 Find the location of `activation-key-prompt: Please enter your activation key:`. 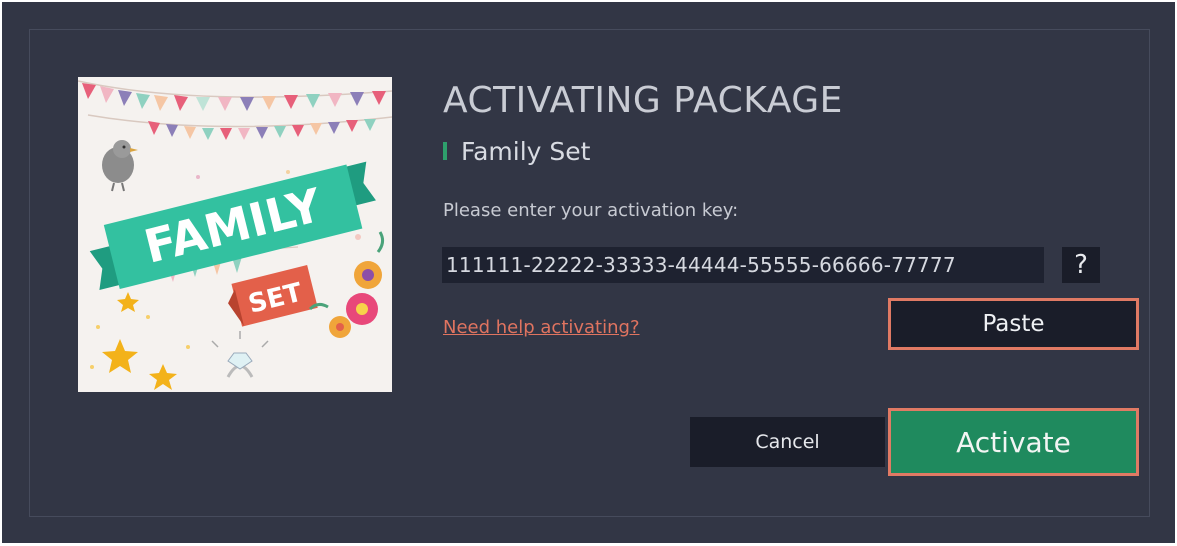

activation-key-prompt: Please enter your activation key: is located at coordinates (591, 210).